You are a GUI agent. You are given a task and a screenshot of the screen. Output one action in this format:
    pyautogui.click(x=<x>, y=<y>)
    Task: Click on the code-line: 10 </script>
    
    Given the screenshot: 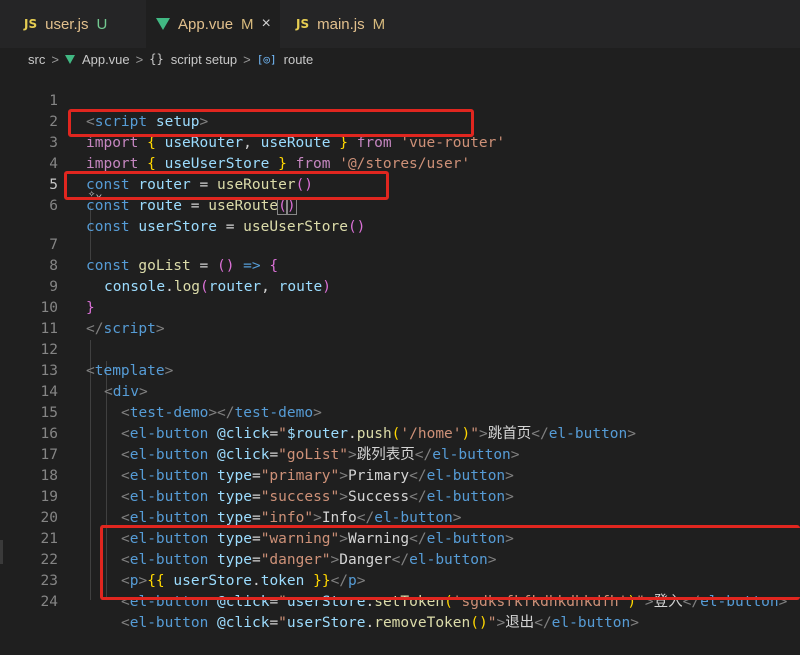 What is the action you would take?
    pyautogui.click(x=400, y=307)
    